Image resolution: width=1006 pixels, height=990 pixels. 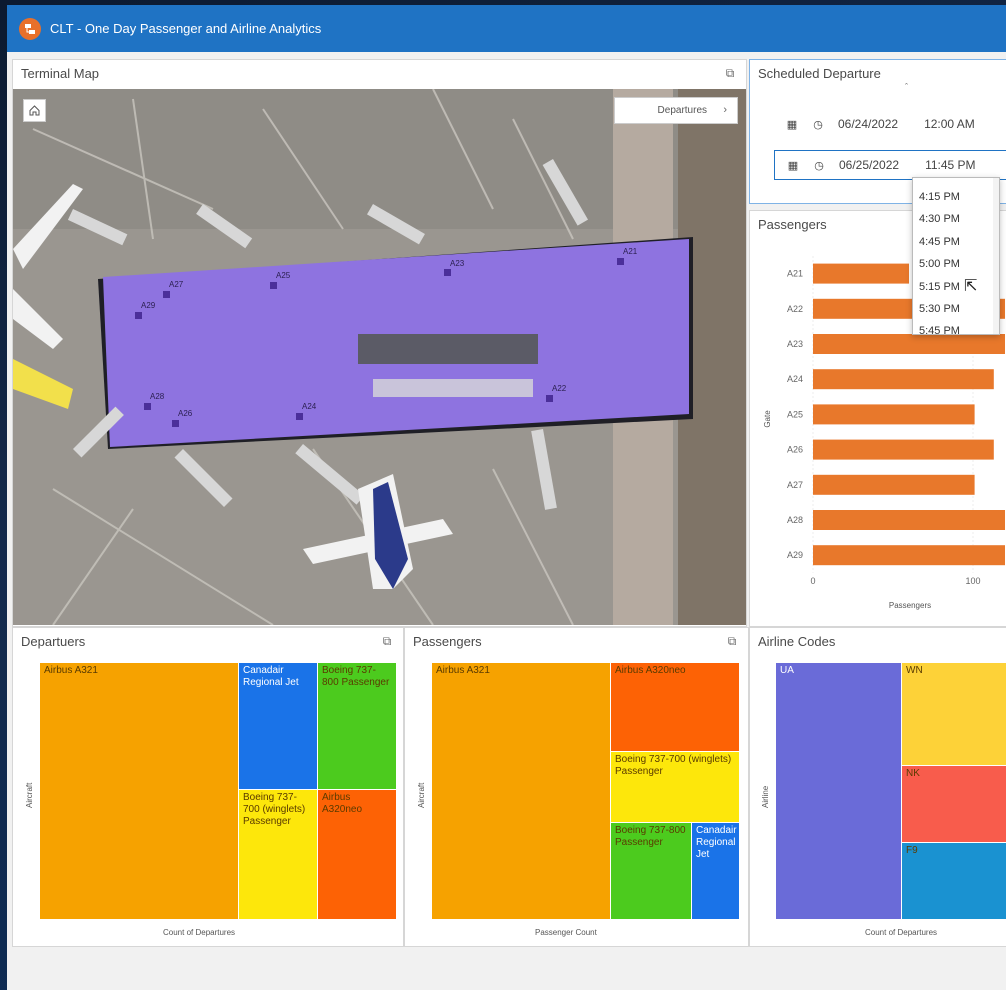 What do you see at coordinates (954, 881) in the screenshot?
I see `treemap-cell: F9` at bounding box center [954, 881].